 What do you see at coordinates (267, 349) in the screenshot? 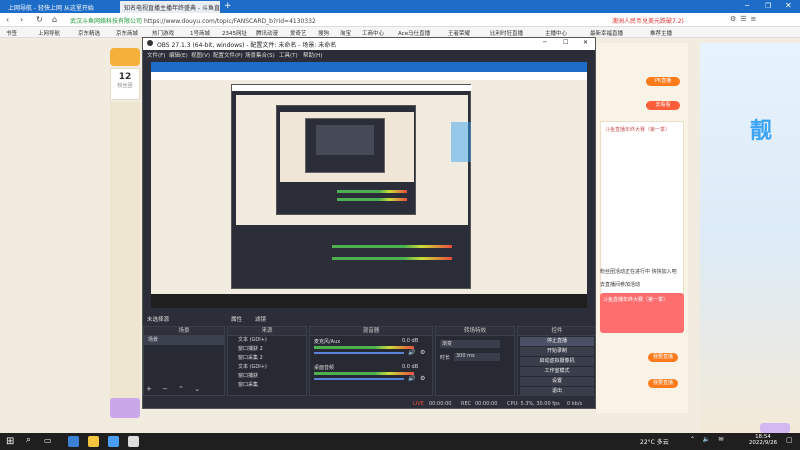
I see `source-item: 窗口捕获 2` at bounding box center [267, 349].